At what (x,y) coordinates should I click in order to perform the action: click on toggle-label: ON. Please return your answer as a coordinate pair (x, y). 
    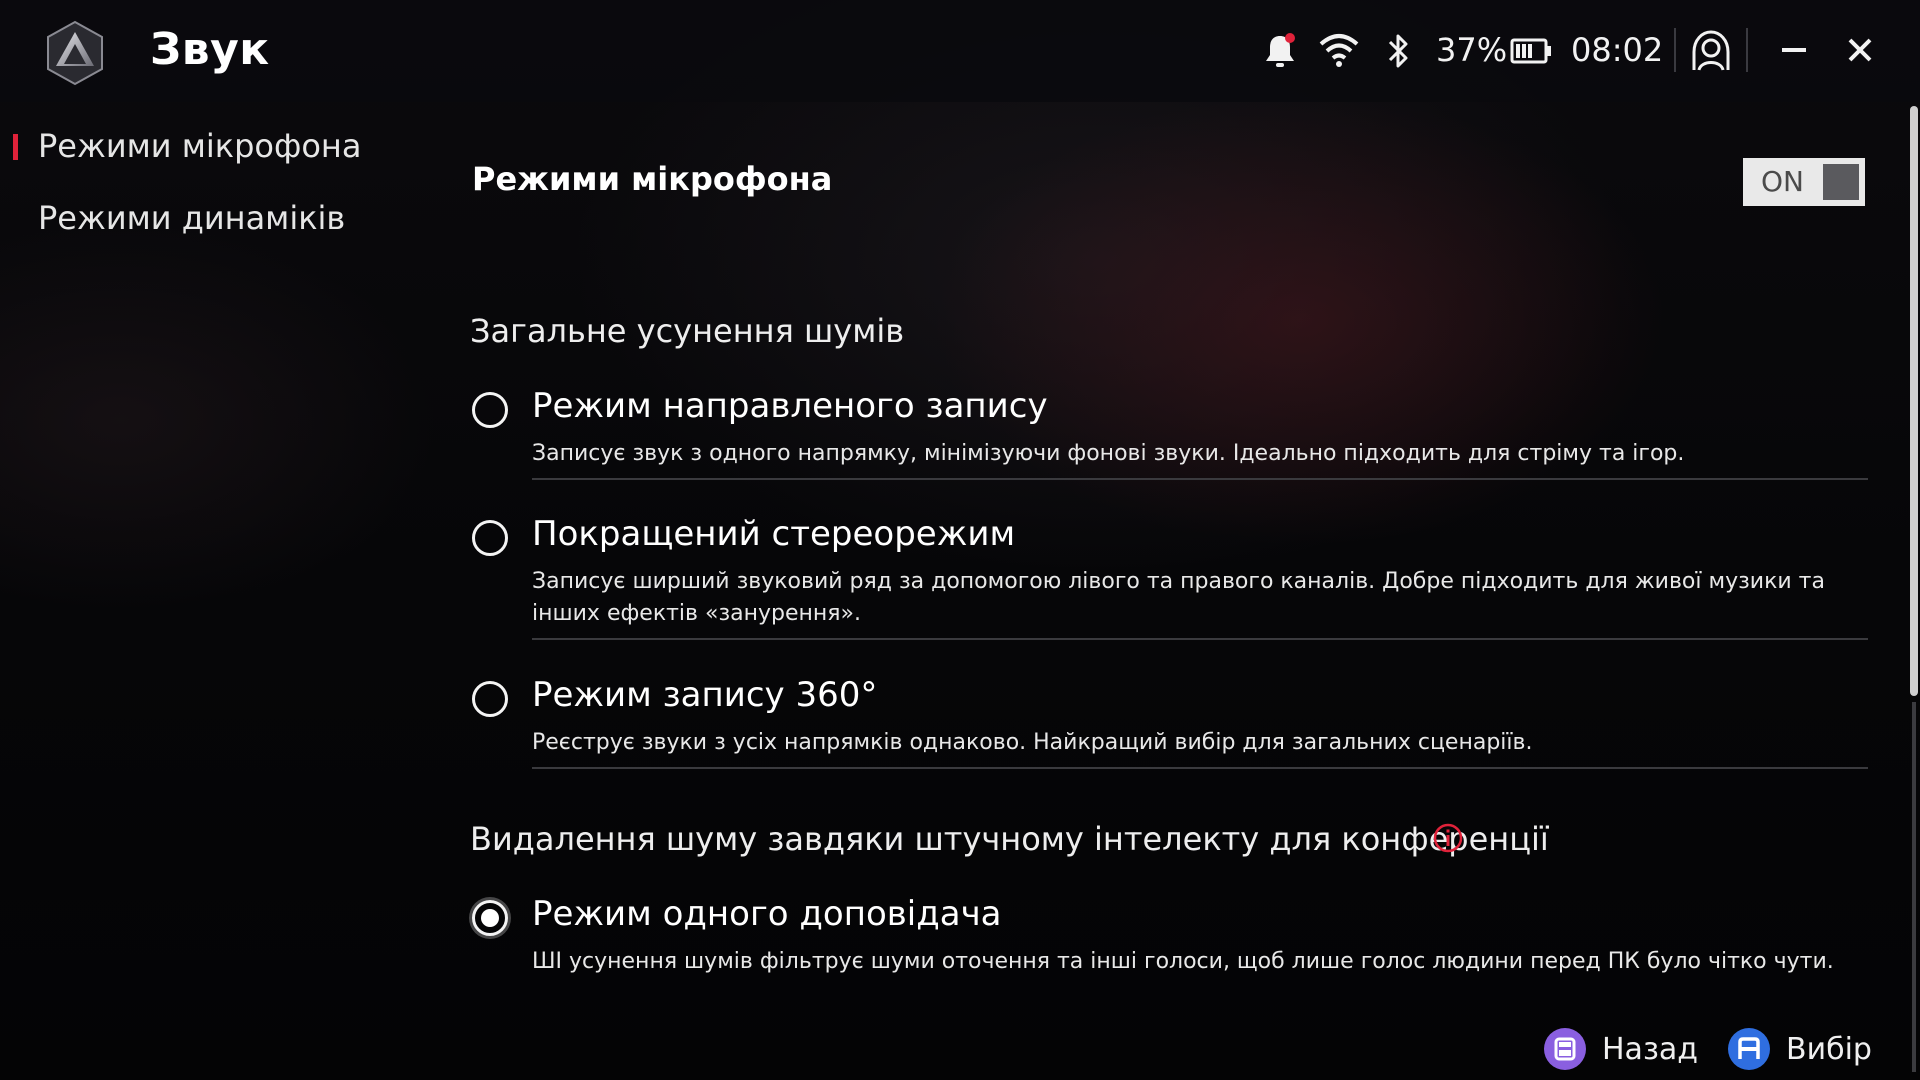
    Looking at the image, I should click on (1782, 181).